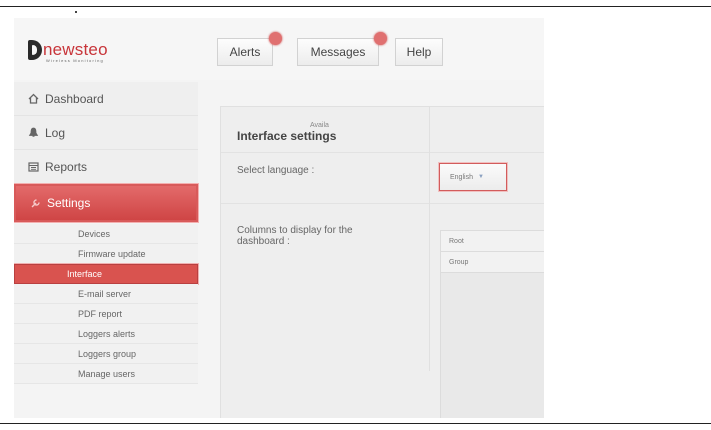  What do you see at coordinates (382, 179) in the screenshot?
I see `language-row: Select language : English ▼` at bounding box center [382, 179].